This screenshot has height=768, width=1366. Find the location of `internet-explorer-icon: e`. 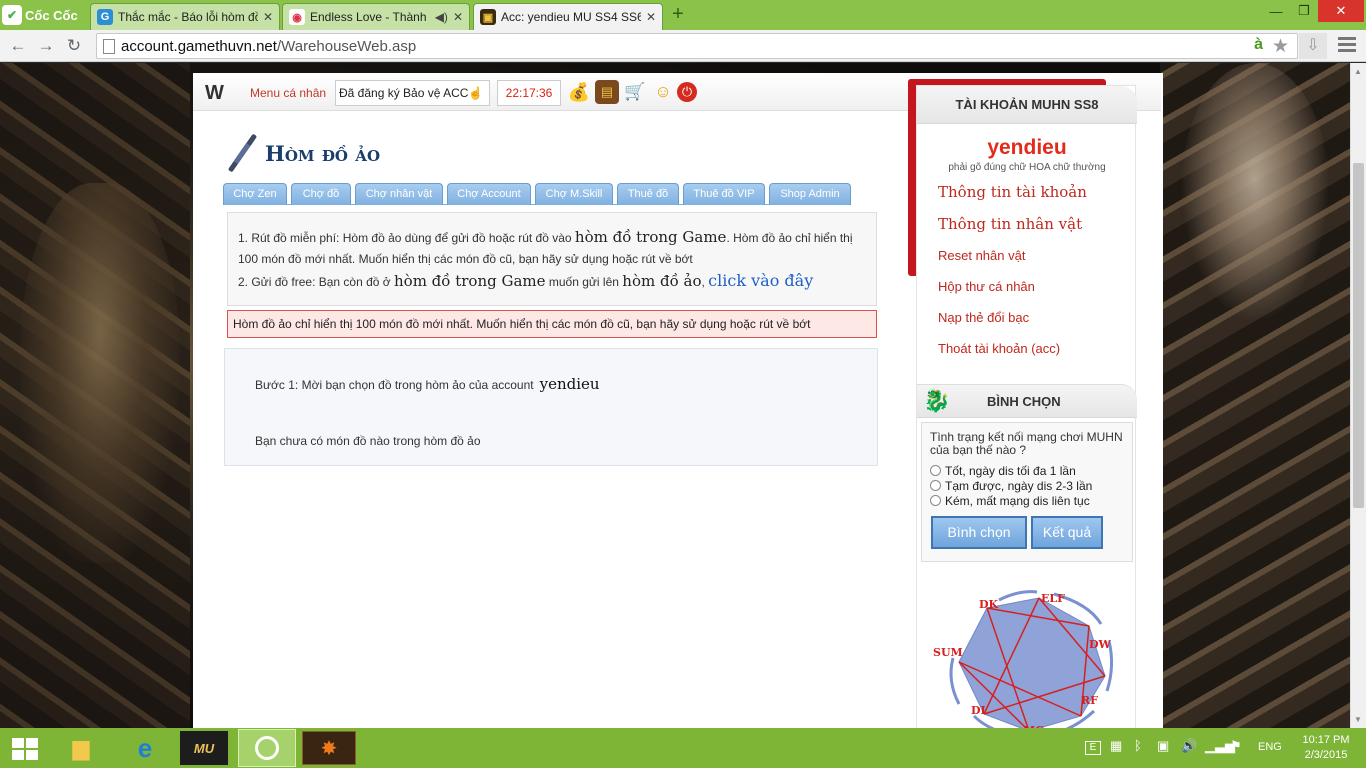

internet-explorer-icon: e is located at coordinates (145, 748).